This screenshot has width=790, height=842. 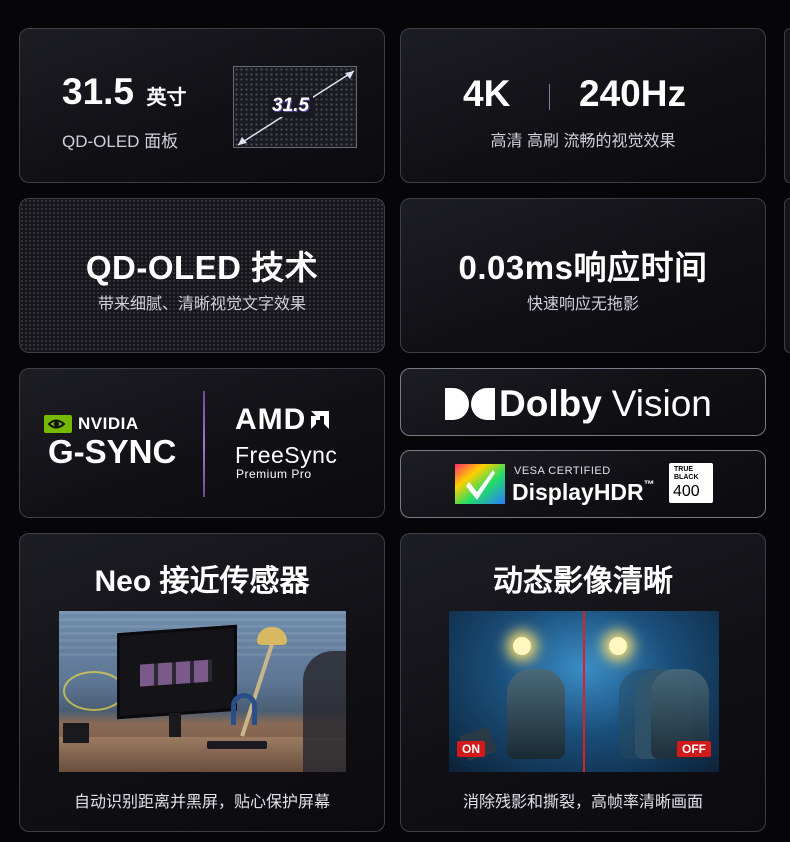 What do you see at coordinates (562, 471) in the screenshot?
I see `vesa-certified-label: VESA CERTIFIED` at bounding box center [562, 471].